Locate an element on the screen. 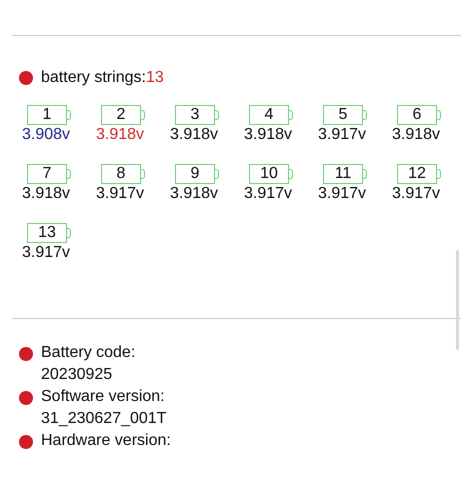  battery-cell: 11 is located at coordinates (345, 174).